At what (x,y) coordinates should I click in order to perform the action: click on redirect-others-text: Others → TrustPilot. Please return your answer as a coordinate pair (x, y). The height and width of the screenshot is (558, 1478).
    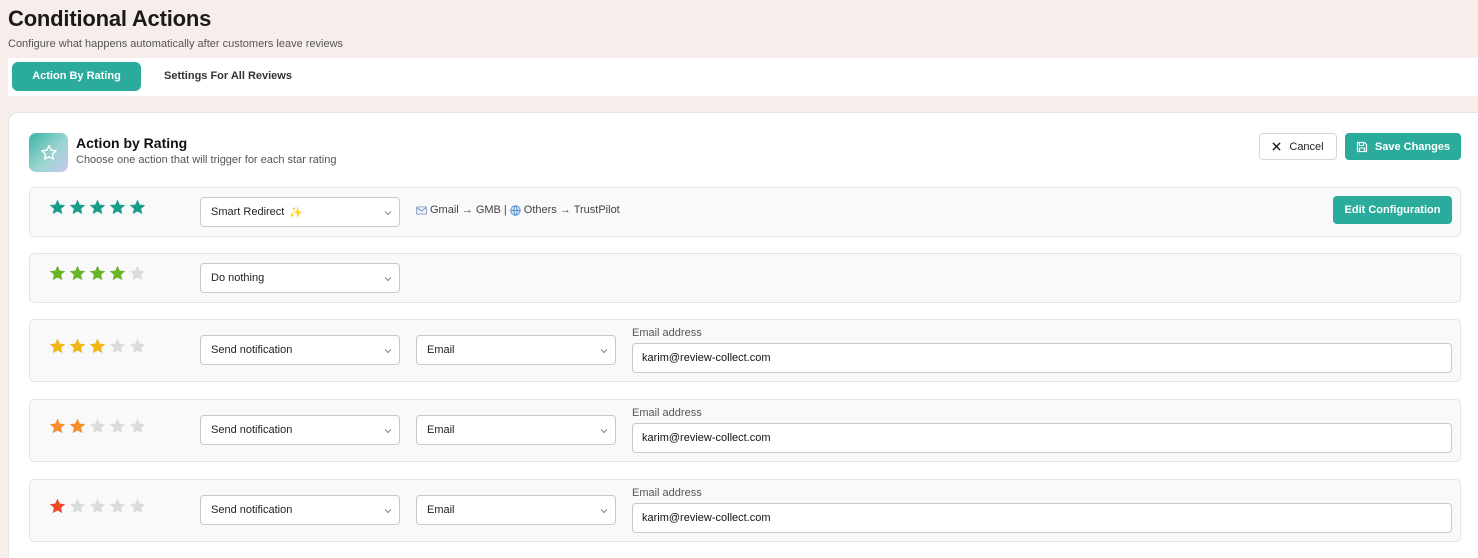
    Looking at the image, I should click on (571, 210).